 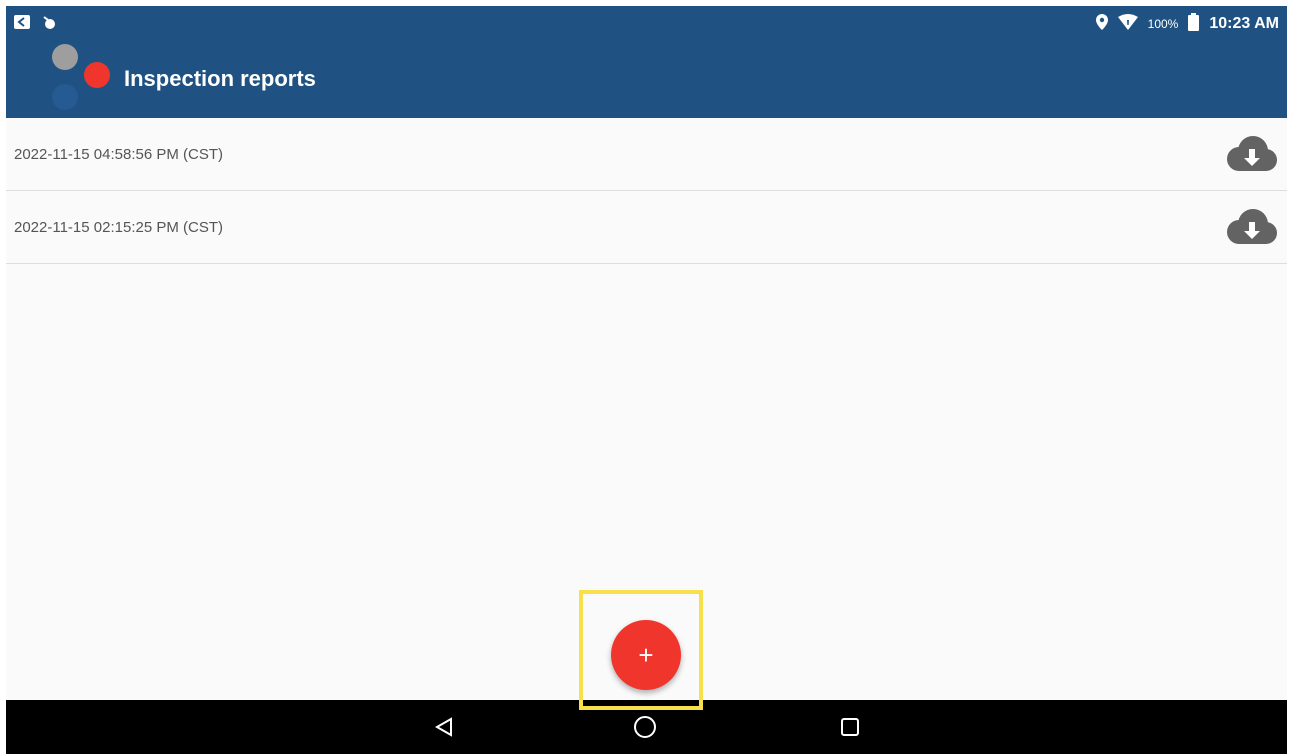 What do you see at coordinates (1244, 23) in the screenshot?
I see `clock: 10:23 AM` at bounding box center [1244, 23].